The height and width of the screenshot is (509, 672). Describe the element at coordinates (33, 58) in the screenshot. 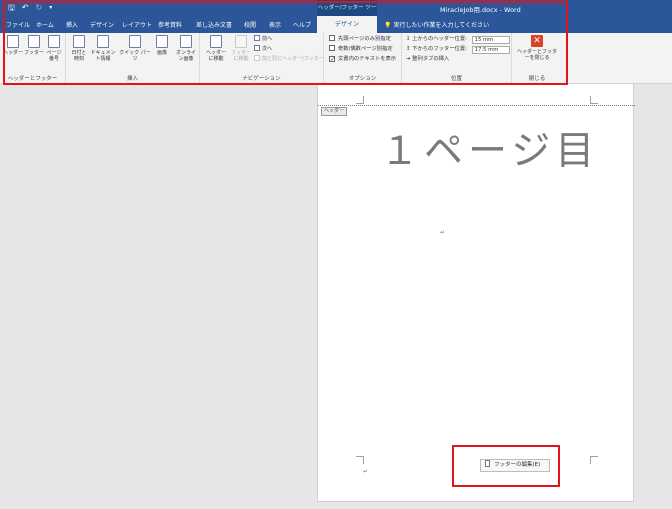

I see `group-header-footer: ヘッダー フッター ページ番号 ヘッダーとフッター` at that location.